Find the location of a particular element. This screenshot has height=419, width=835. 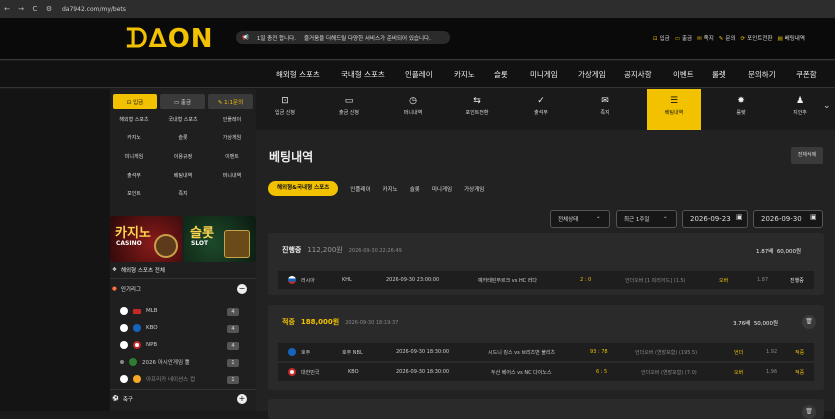

soccer-label: 축구 is located at coordinates (127, 400).